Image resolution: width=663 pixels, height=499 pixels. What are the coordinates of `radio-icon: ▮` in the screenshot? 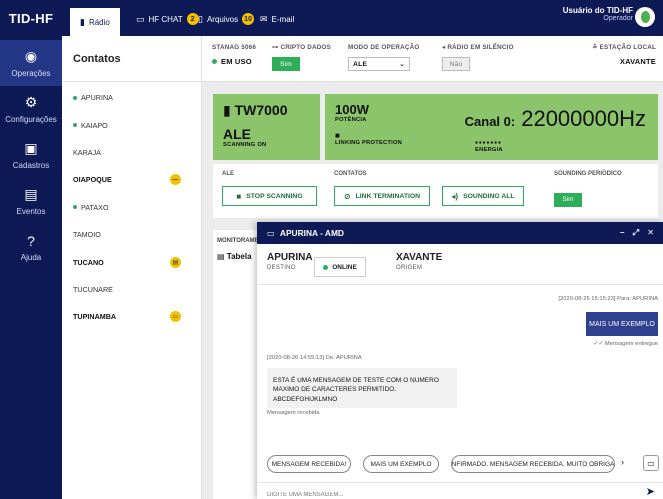 It's located at (229, 110).